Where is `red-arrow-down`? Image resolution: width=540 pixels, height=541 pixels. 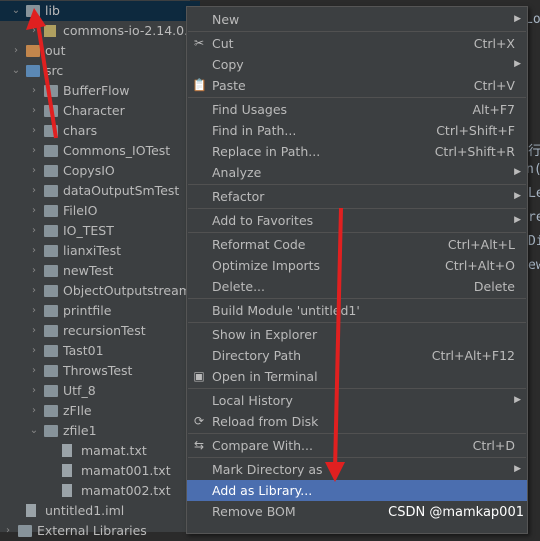
red-arrow-down is located at coordinates (338, 339).